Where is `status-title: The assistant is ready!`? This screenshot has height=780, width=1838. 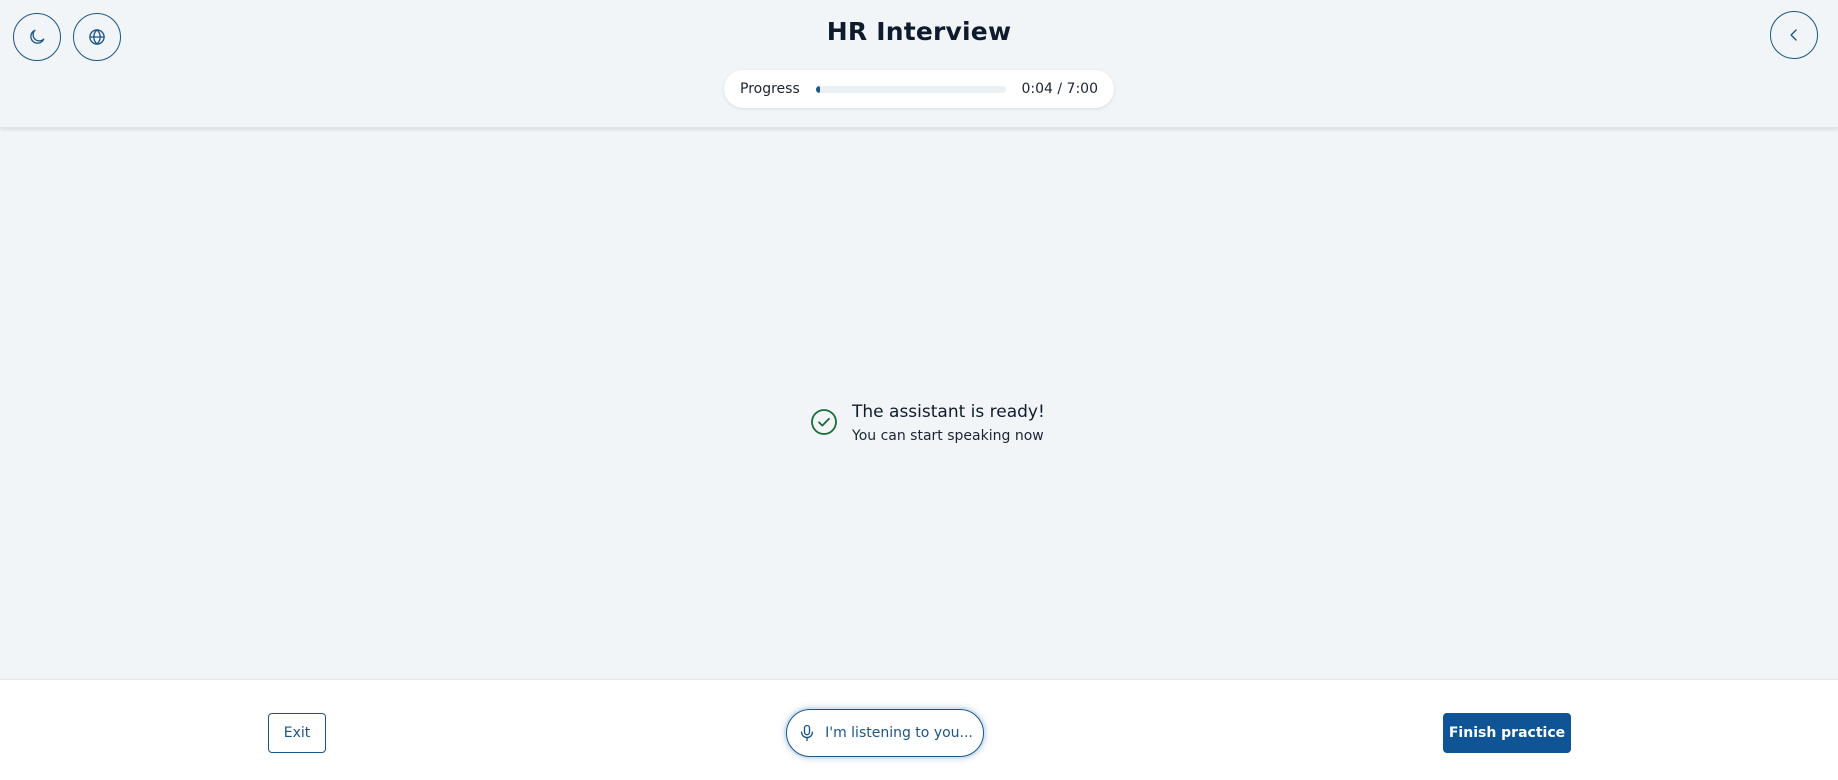
status-title: The assistant is ready! is located at coordinates (948, 412).